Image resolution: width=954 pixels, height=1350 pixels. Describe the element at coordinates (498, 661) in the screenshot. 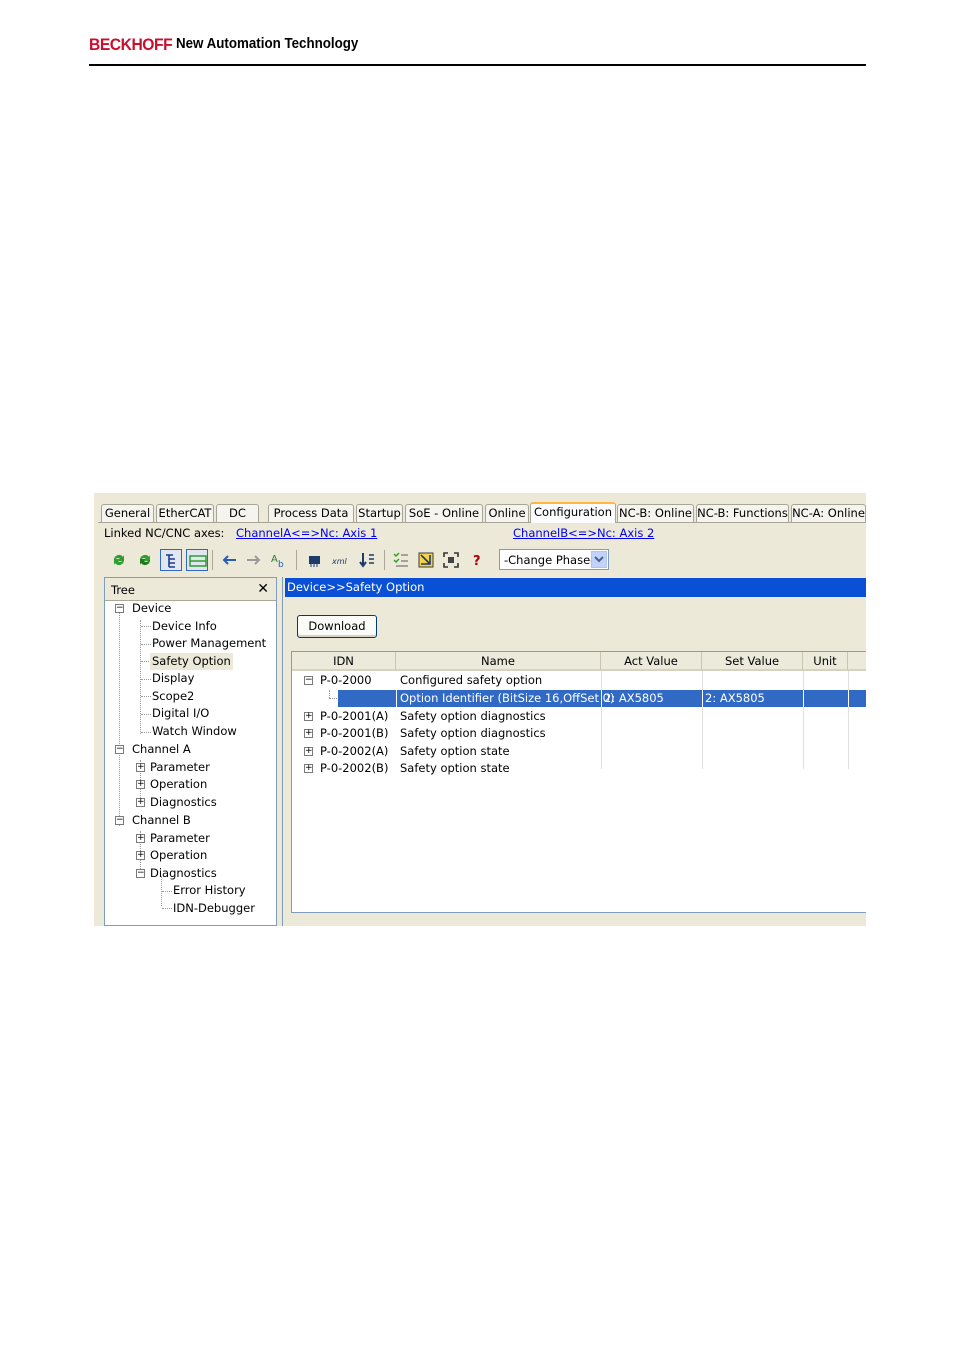

I see `column-header-name: Name` at that location.